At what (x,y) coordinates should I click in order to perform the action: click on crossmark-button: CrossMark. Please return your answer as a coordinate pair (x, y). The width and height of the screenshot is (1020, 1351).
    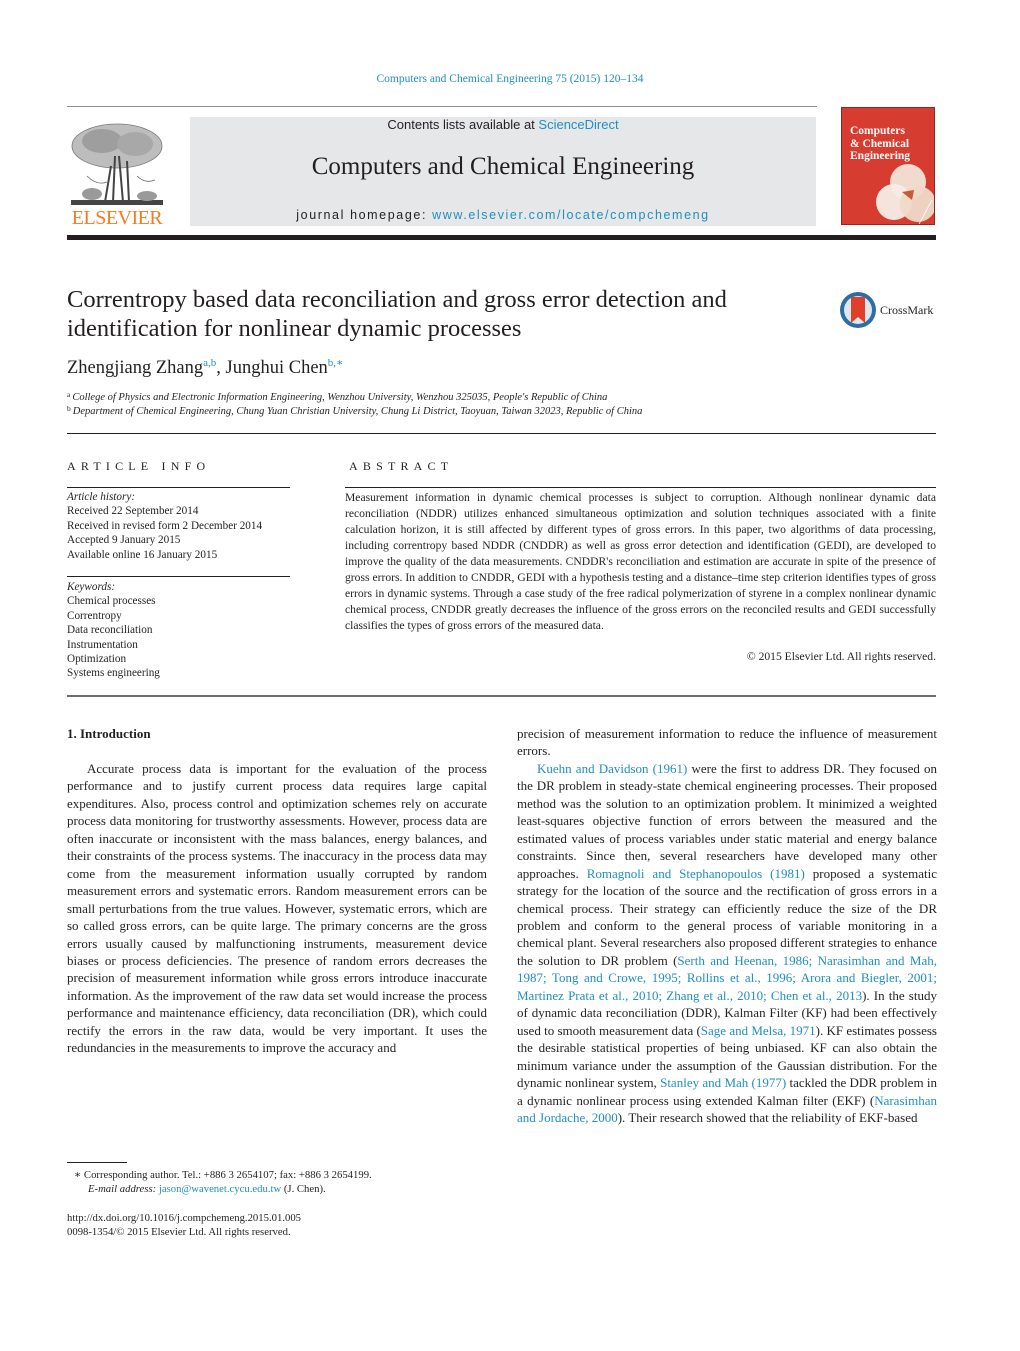
    Looking at the image, I should click on (889, 310).